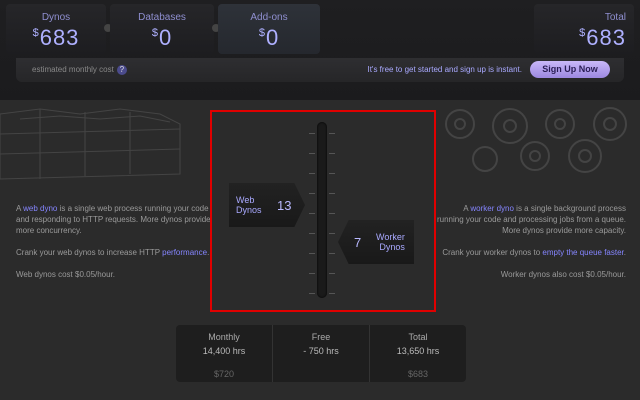  What do you see at coordinates (121, 70) in the screenshot?
I see `help-icon: ?` at bounding box center [121, 70].